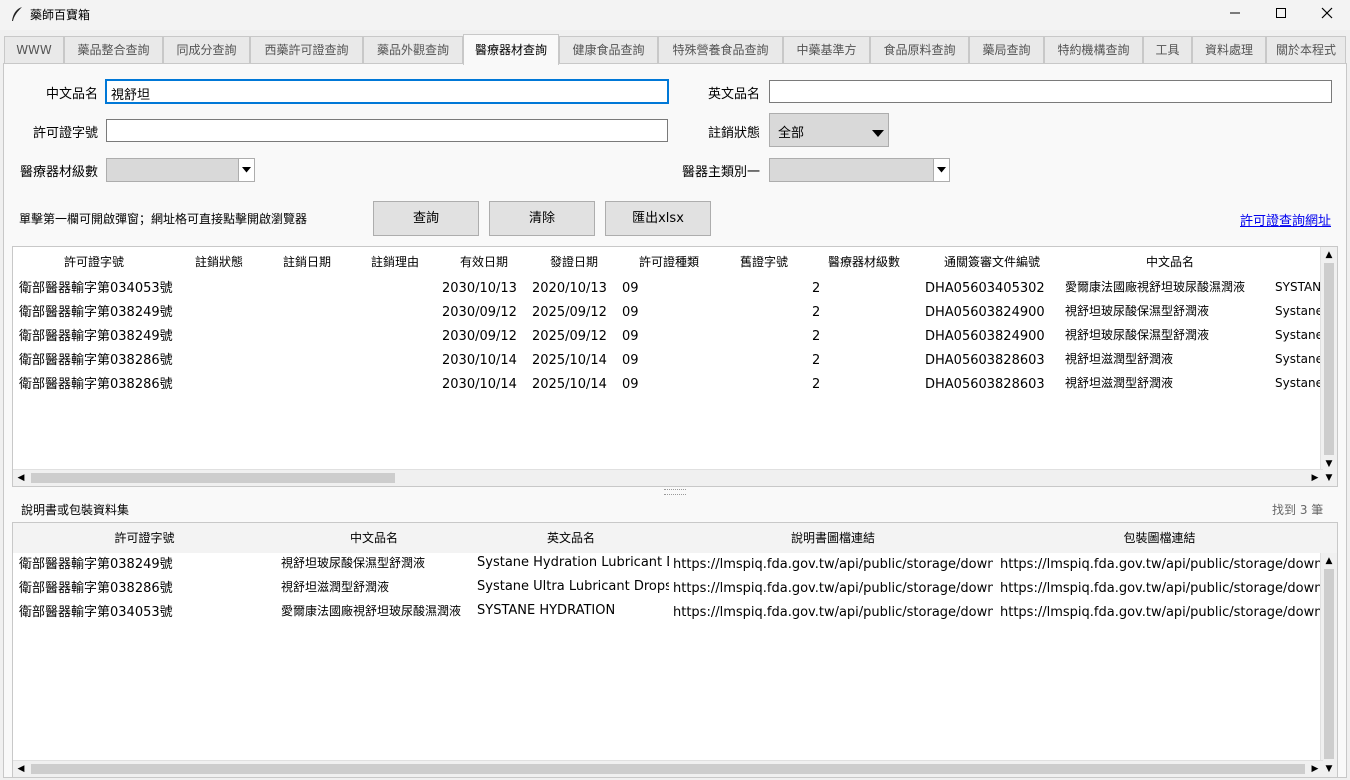 The width and height of the screenshot is (1350, 780). What do you see at coordinates (1327, 15) in the screenshot?
I see `close-button` at bounding box center [1327, 15].